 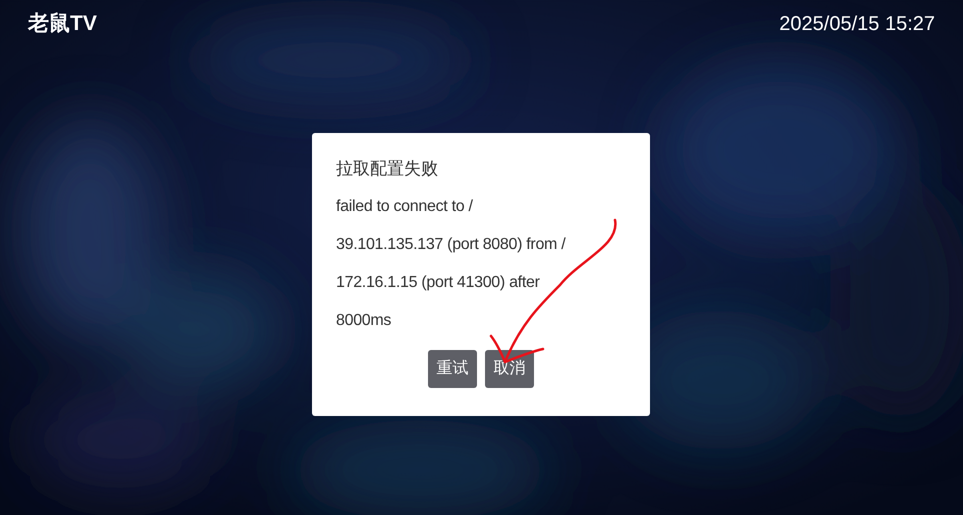 I want to click on error-message-line: 172.16.1.15 (port 41300) after, so click(x=438, y=283).